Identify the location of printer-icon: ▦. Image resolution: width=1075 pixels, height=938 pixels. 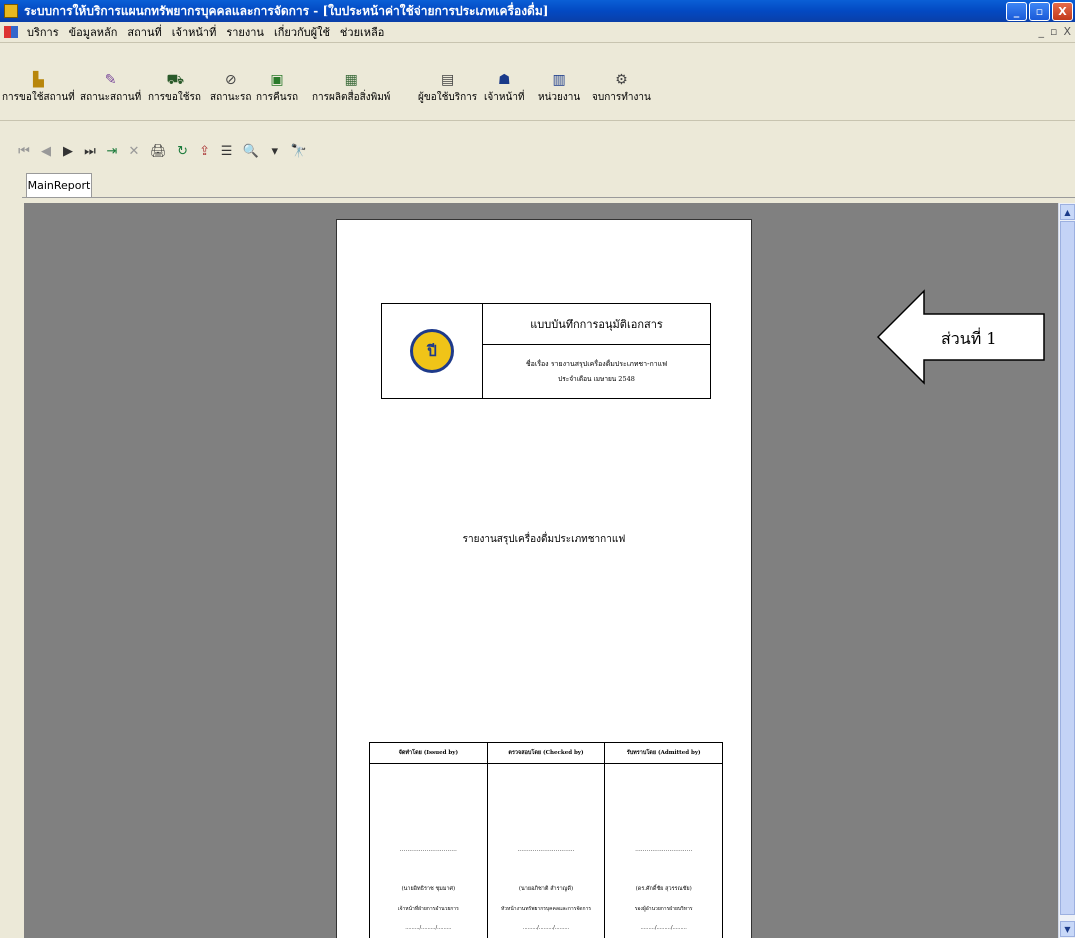
(351, 80).